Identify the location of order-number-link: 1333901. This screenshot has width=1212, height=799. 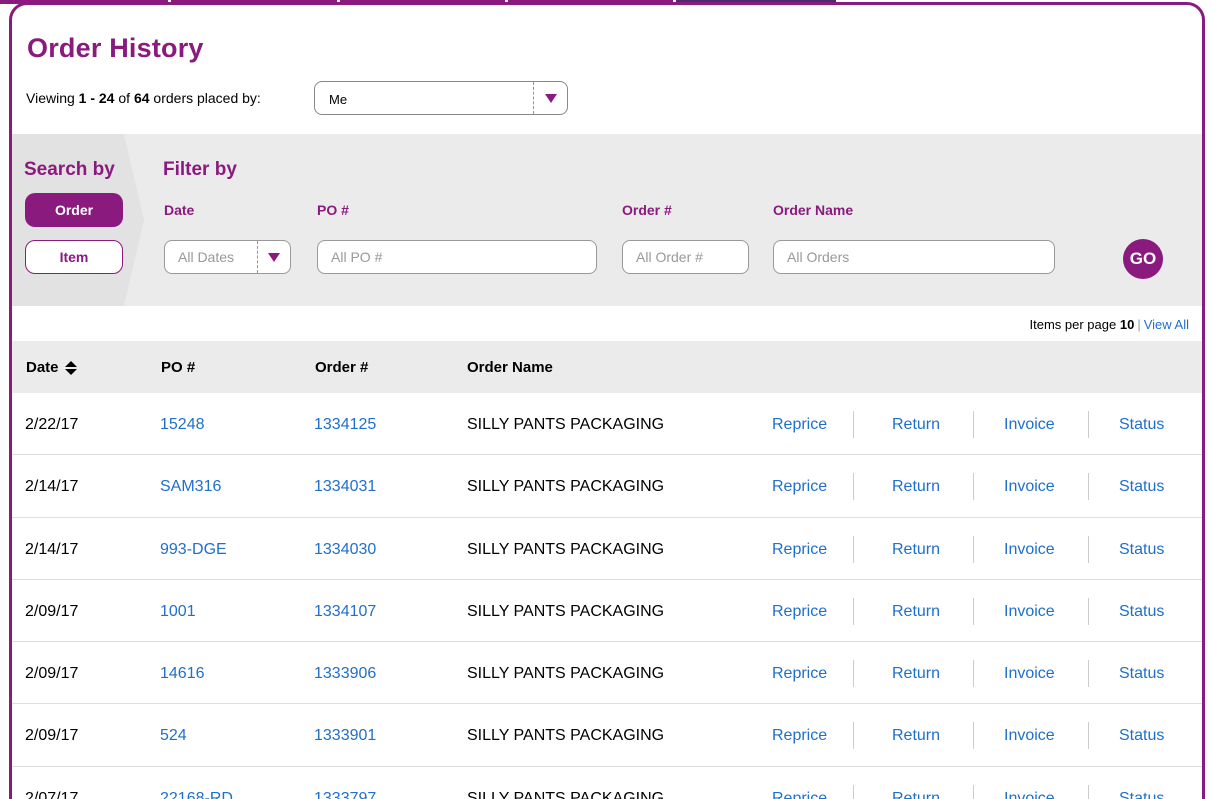
(345, 736).